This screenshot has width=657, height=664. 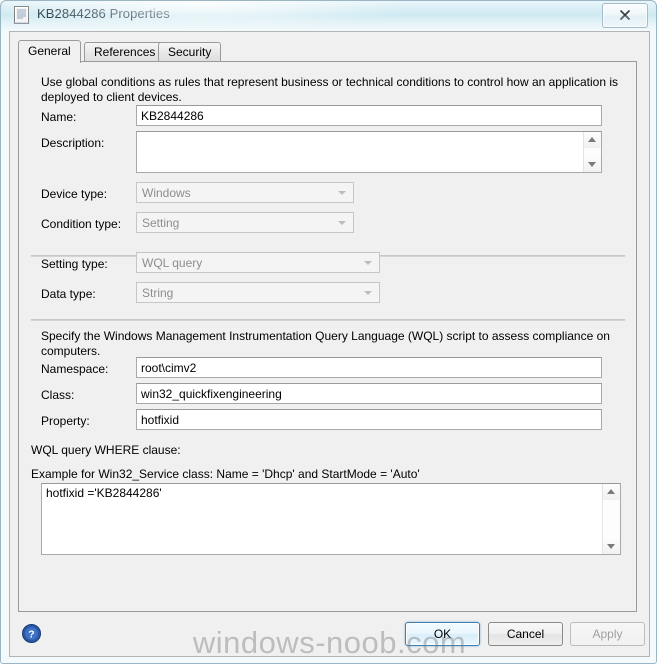 I want to click on ok-button: OK, so click(x=442, y=634).